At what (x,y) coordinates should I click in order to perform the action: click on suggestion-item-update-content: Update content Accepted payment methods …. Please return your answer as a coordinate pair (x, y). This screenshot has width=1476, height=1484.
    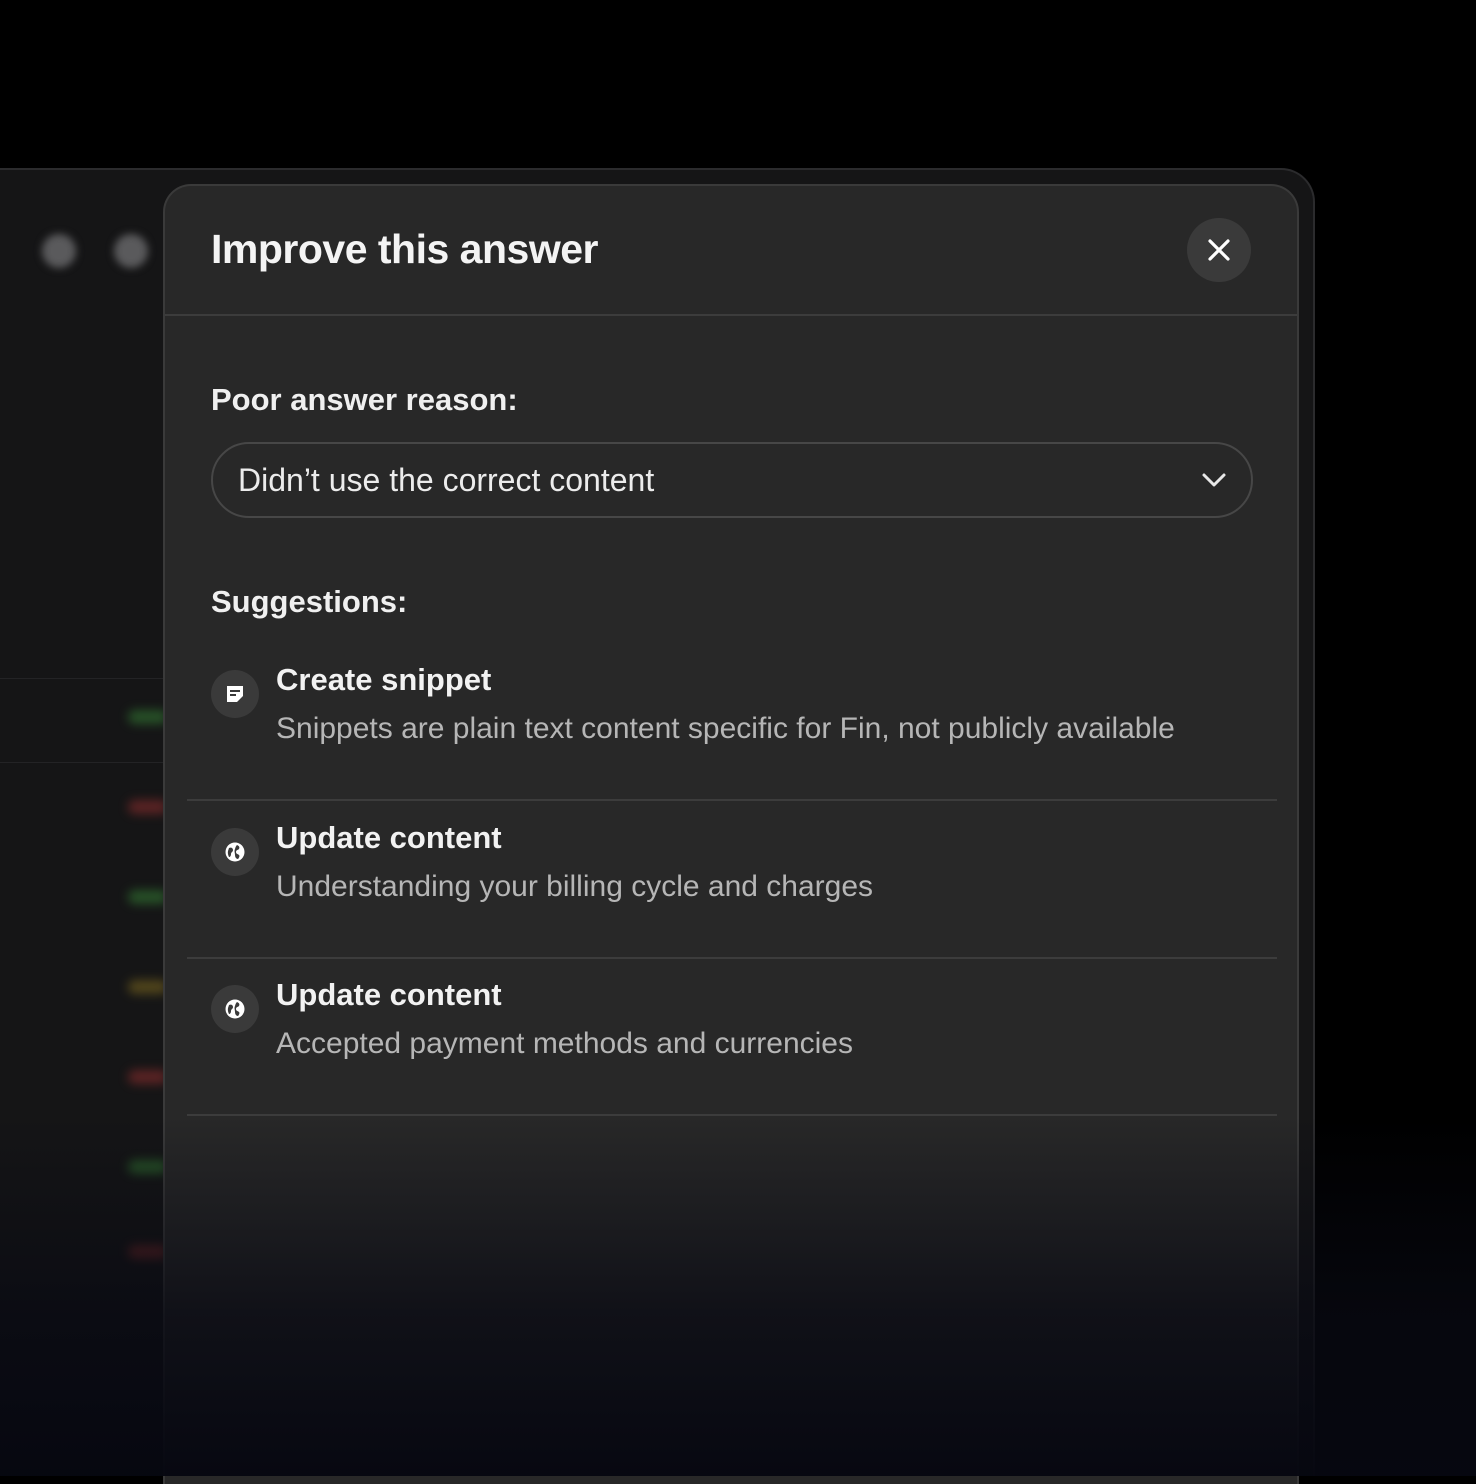
    Looking at the image, I should click on (732, 1036).